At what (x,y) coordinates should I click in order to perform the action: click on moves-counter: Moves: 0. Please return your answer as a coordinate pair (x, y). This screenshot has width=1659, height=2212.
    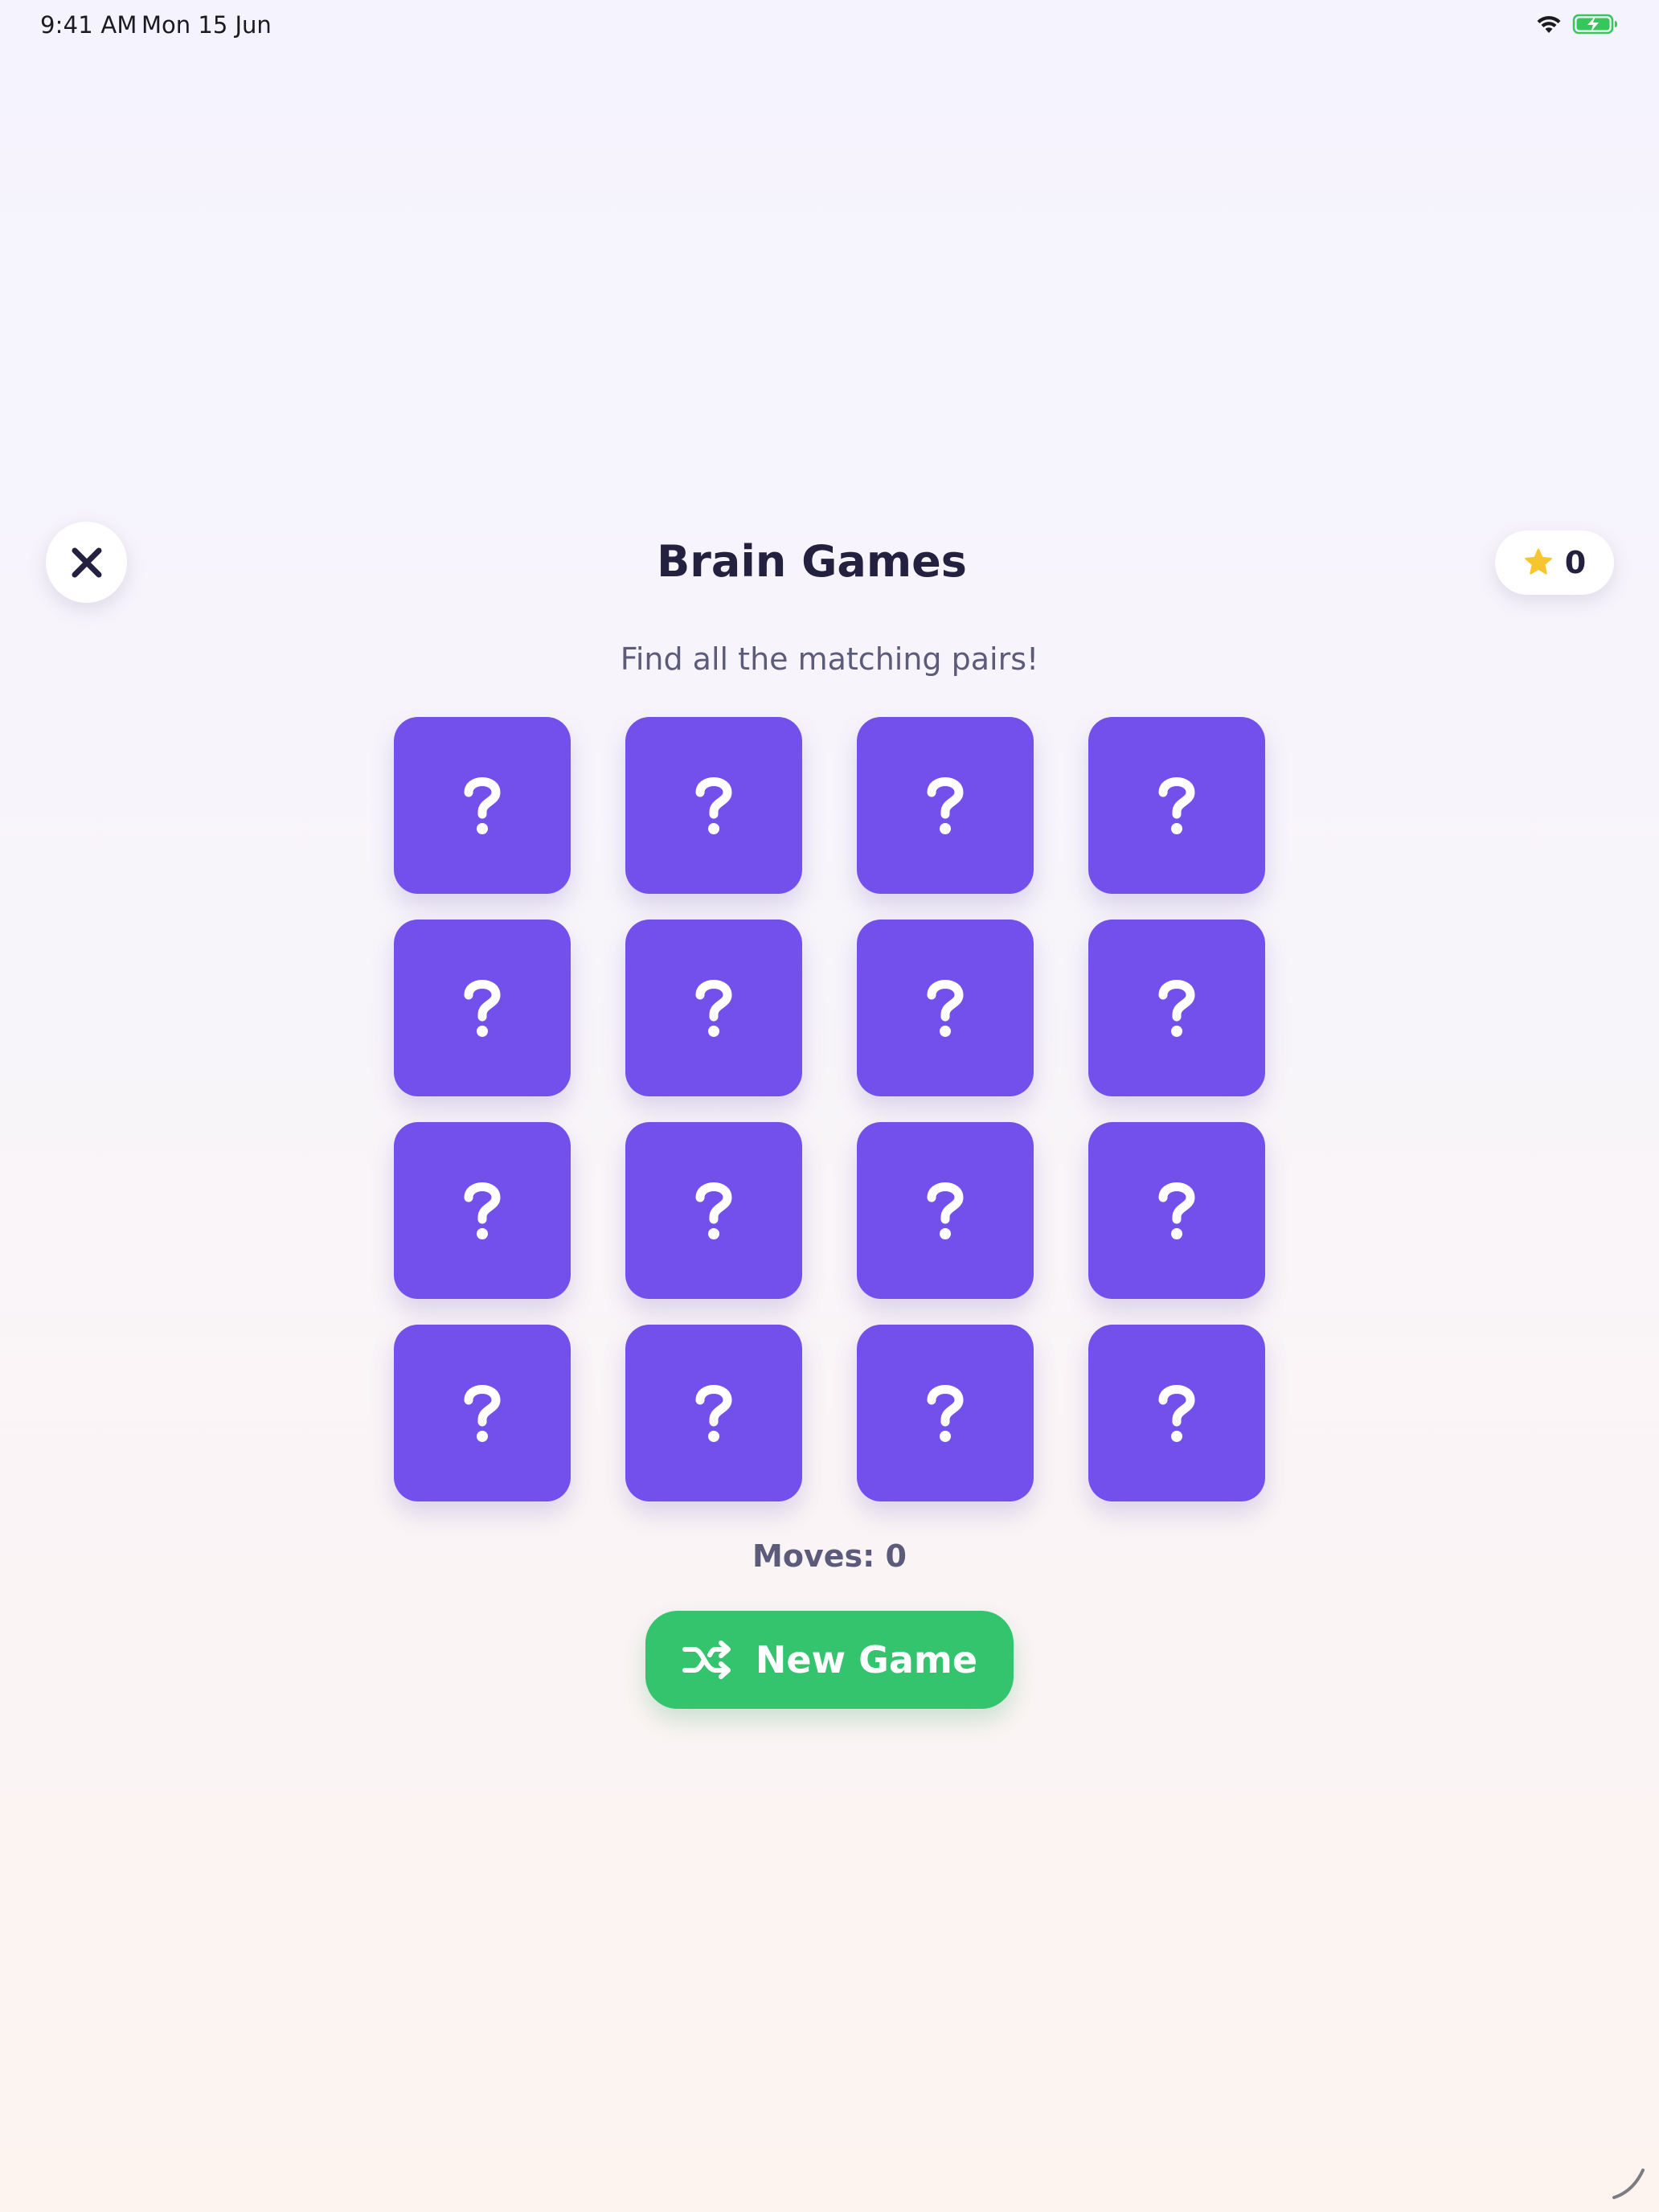
    Looking at the image, I should click on (829, 1556).